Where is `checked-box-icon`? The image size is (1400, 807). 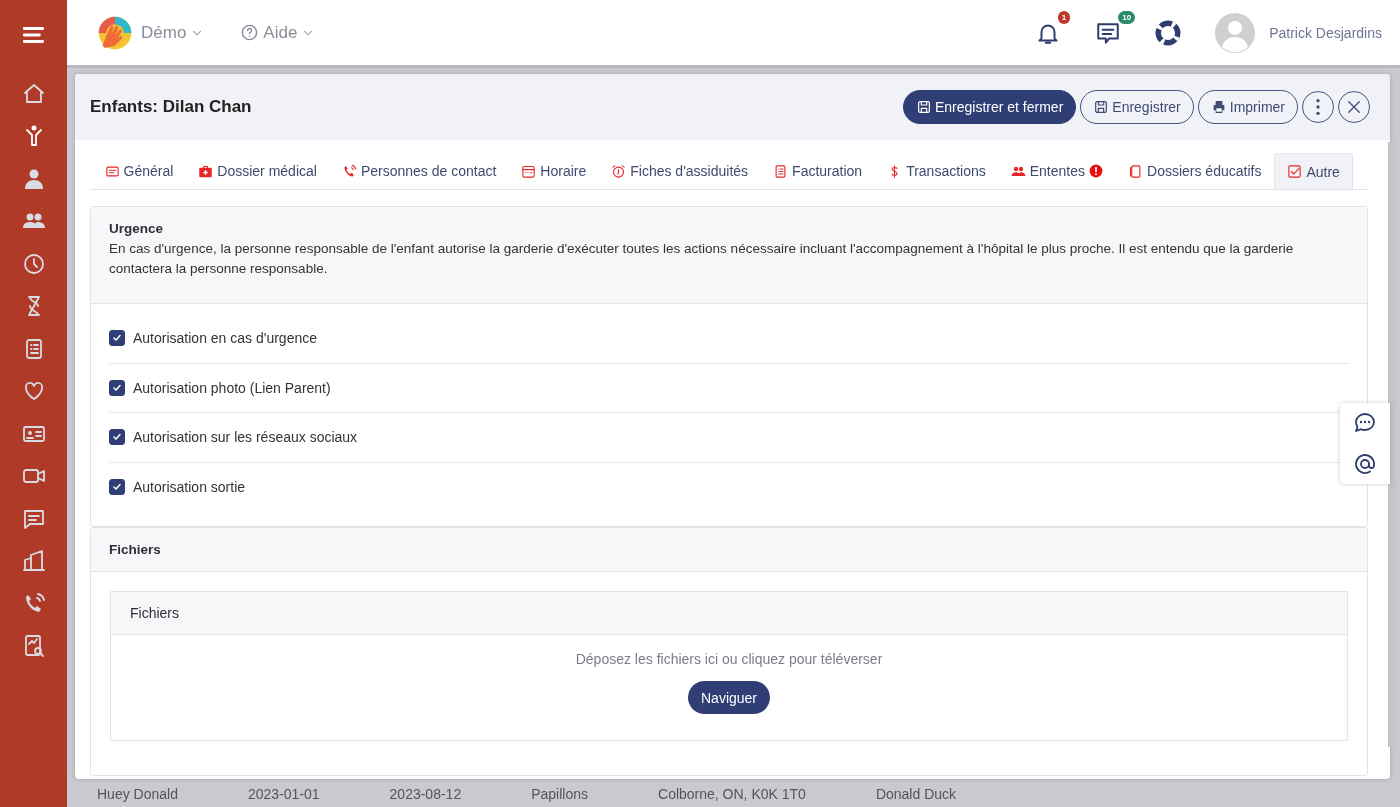 checked-box-icon is located at coordinates (1295, 171).